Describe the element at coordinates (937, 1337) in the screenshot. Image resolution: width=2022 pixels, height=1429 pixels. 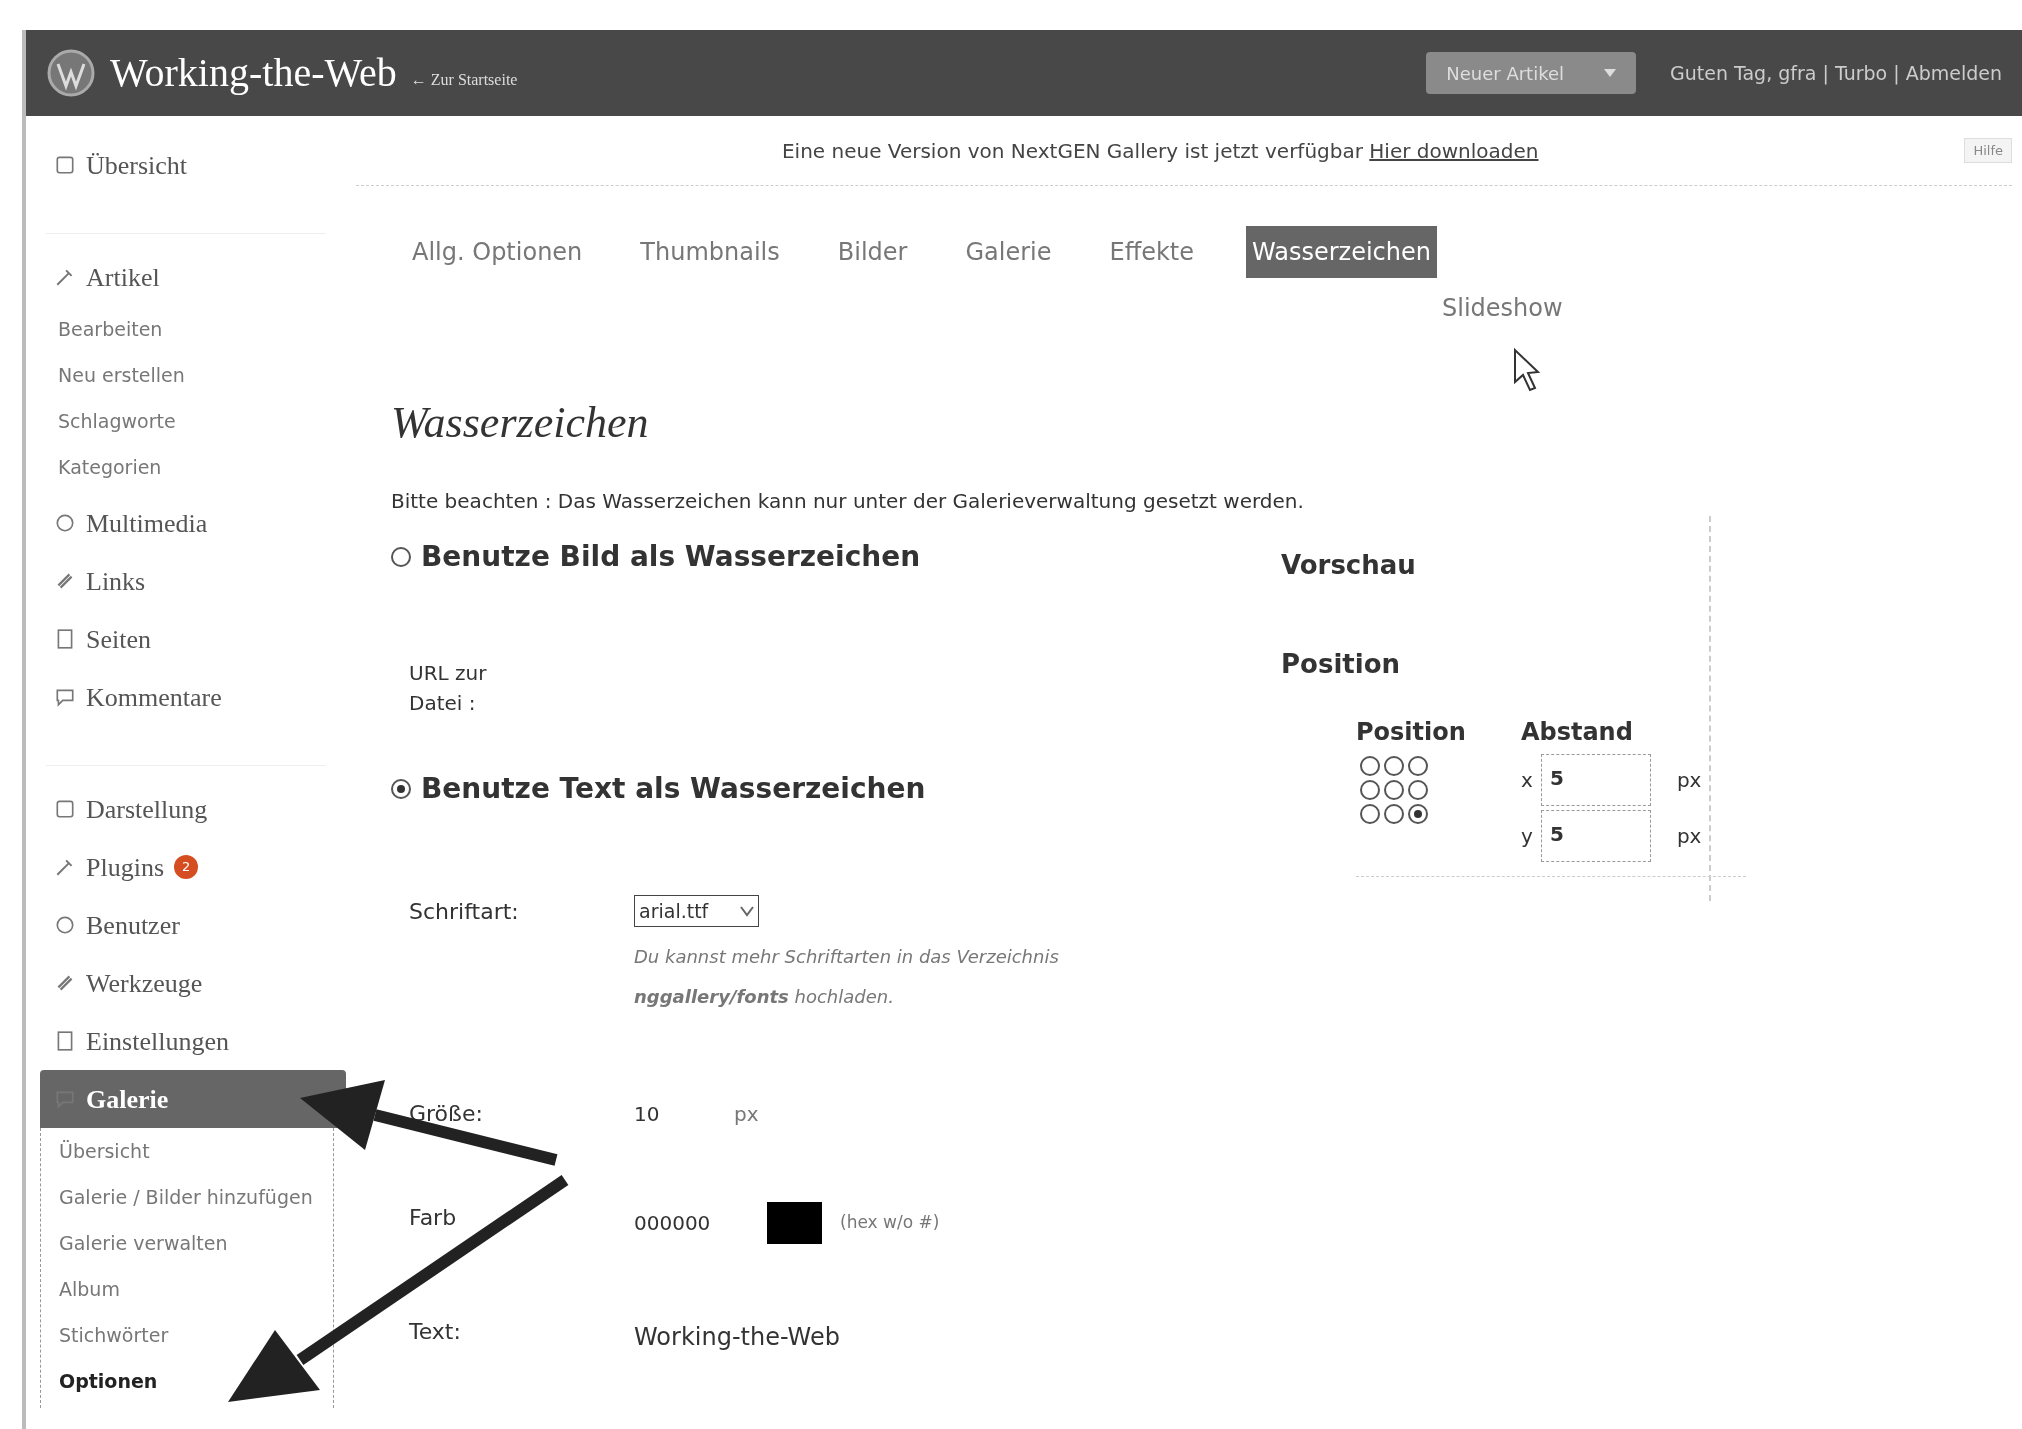
I see `text-field: Working-the-Web` at that location.